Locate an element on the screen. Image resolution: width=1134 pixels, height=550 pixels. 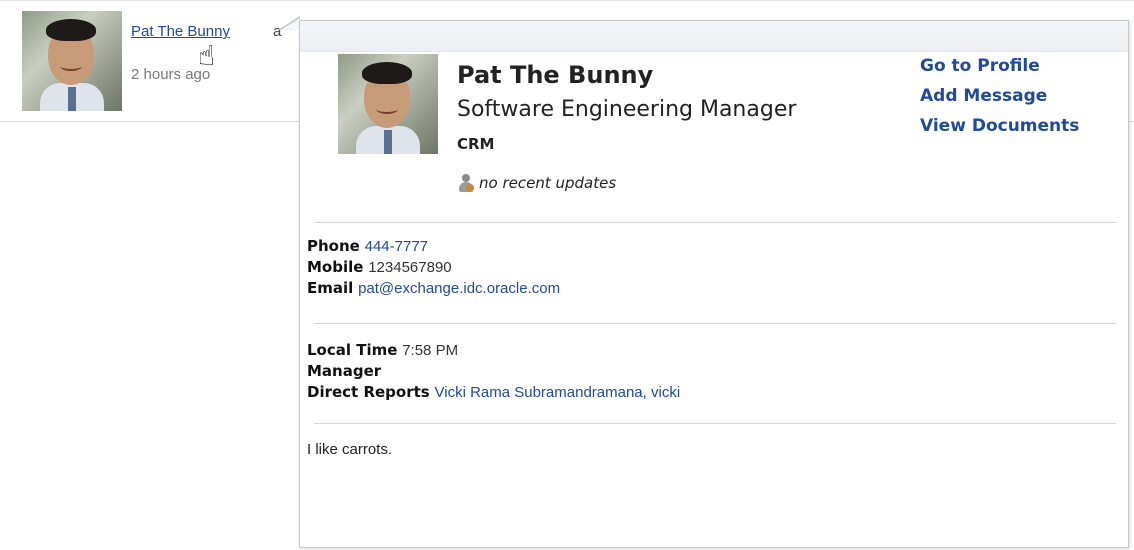
email-row: Email pat@exchange.idc.oracle.com is located at coordinates (433, 288).